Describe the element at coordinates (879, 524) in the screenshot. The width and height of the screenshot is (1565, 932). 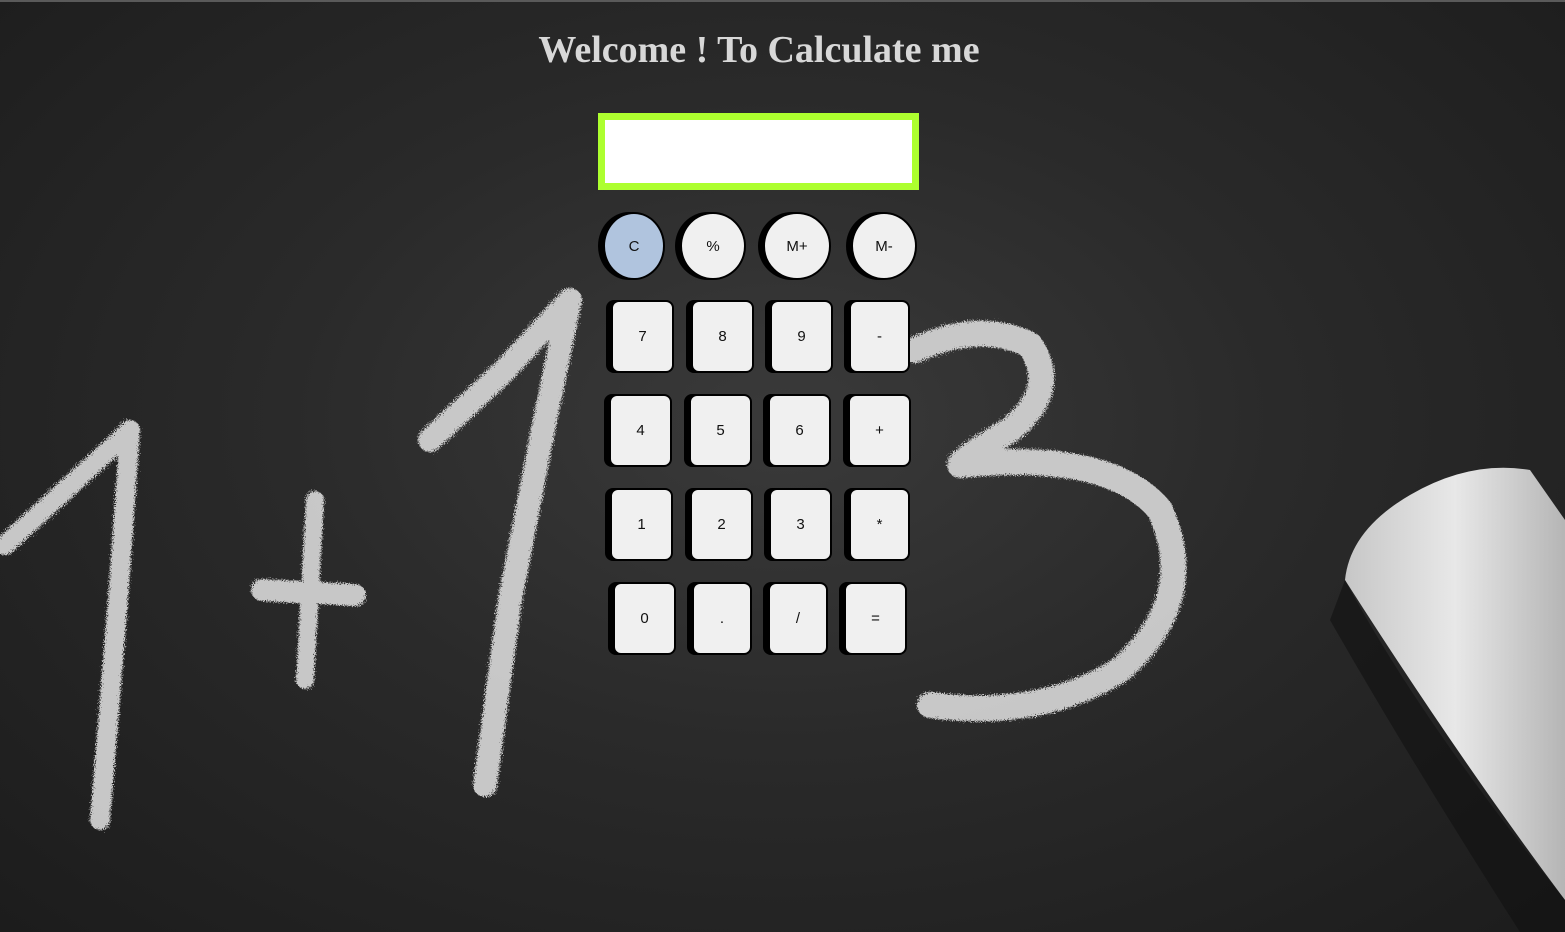
I see `key-multiply-button: *` at that location.